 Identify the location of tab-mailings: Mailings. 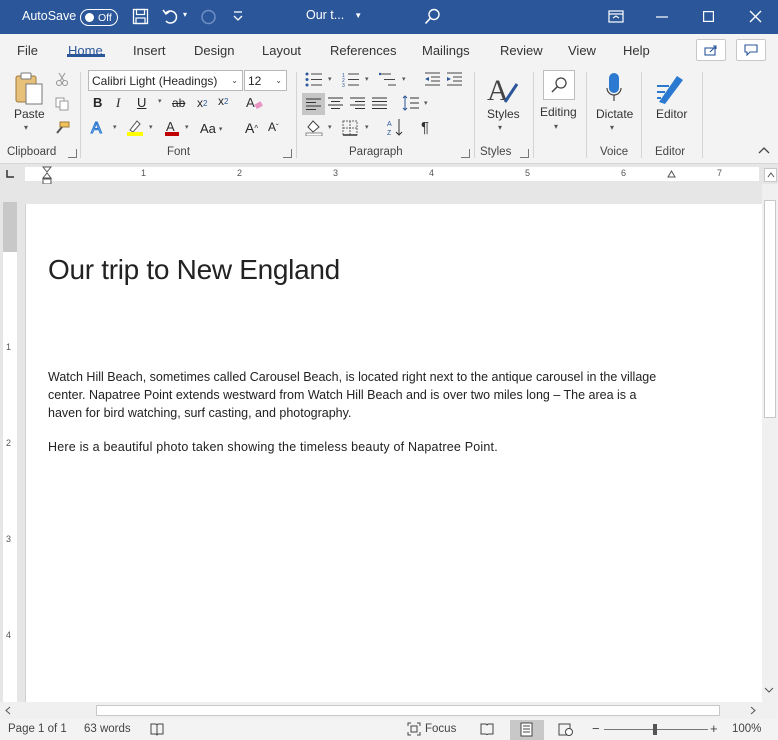
(446, 50).